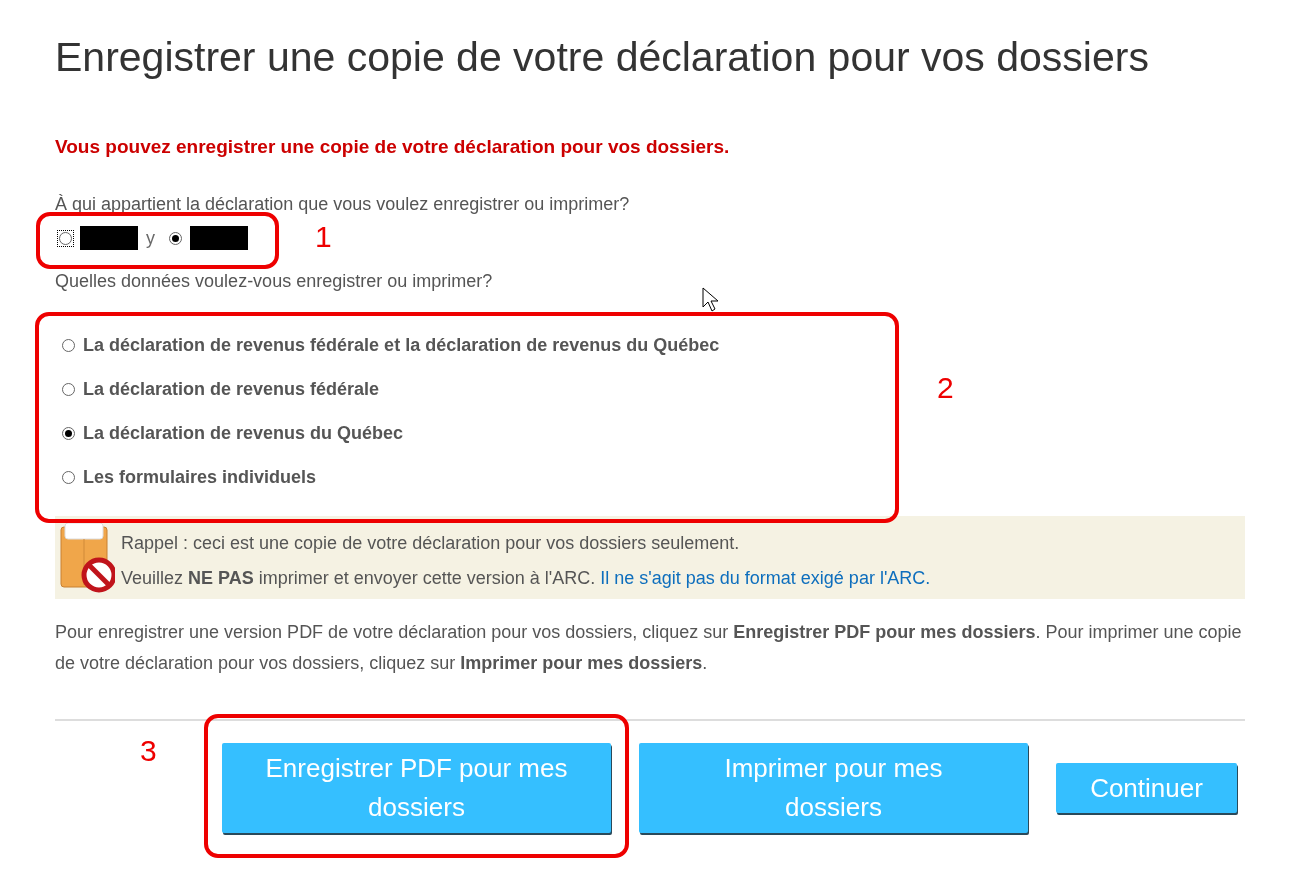 The image size is (1306, 874). Describe the element at coordinates (649, 648) in the screenshot. I see `instructions-text: Pour enregistrer une version PDF de votre déclaration pour vos dossiers, cliquez sur Enregistrer PDF pour mes dossiers. Pour imprimer une copie de votre déclaration pour vos dossiers, cliquez sur Imprimer pour mes dossiers.` at that location.